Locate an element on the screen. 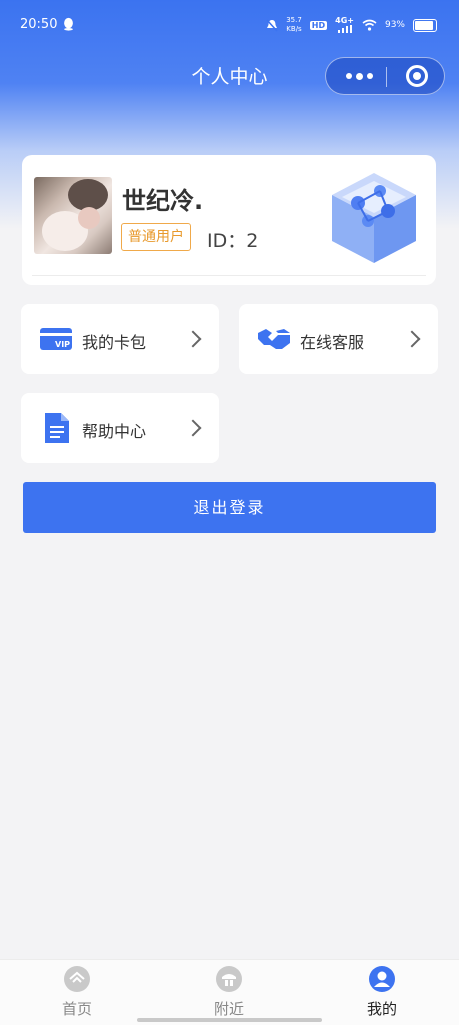 The image size is (459, 1025). svg-text: VIP is located at coordinates (62, 344).